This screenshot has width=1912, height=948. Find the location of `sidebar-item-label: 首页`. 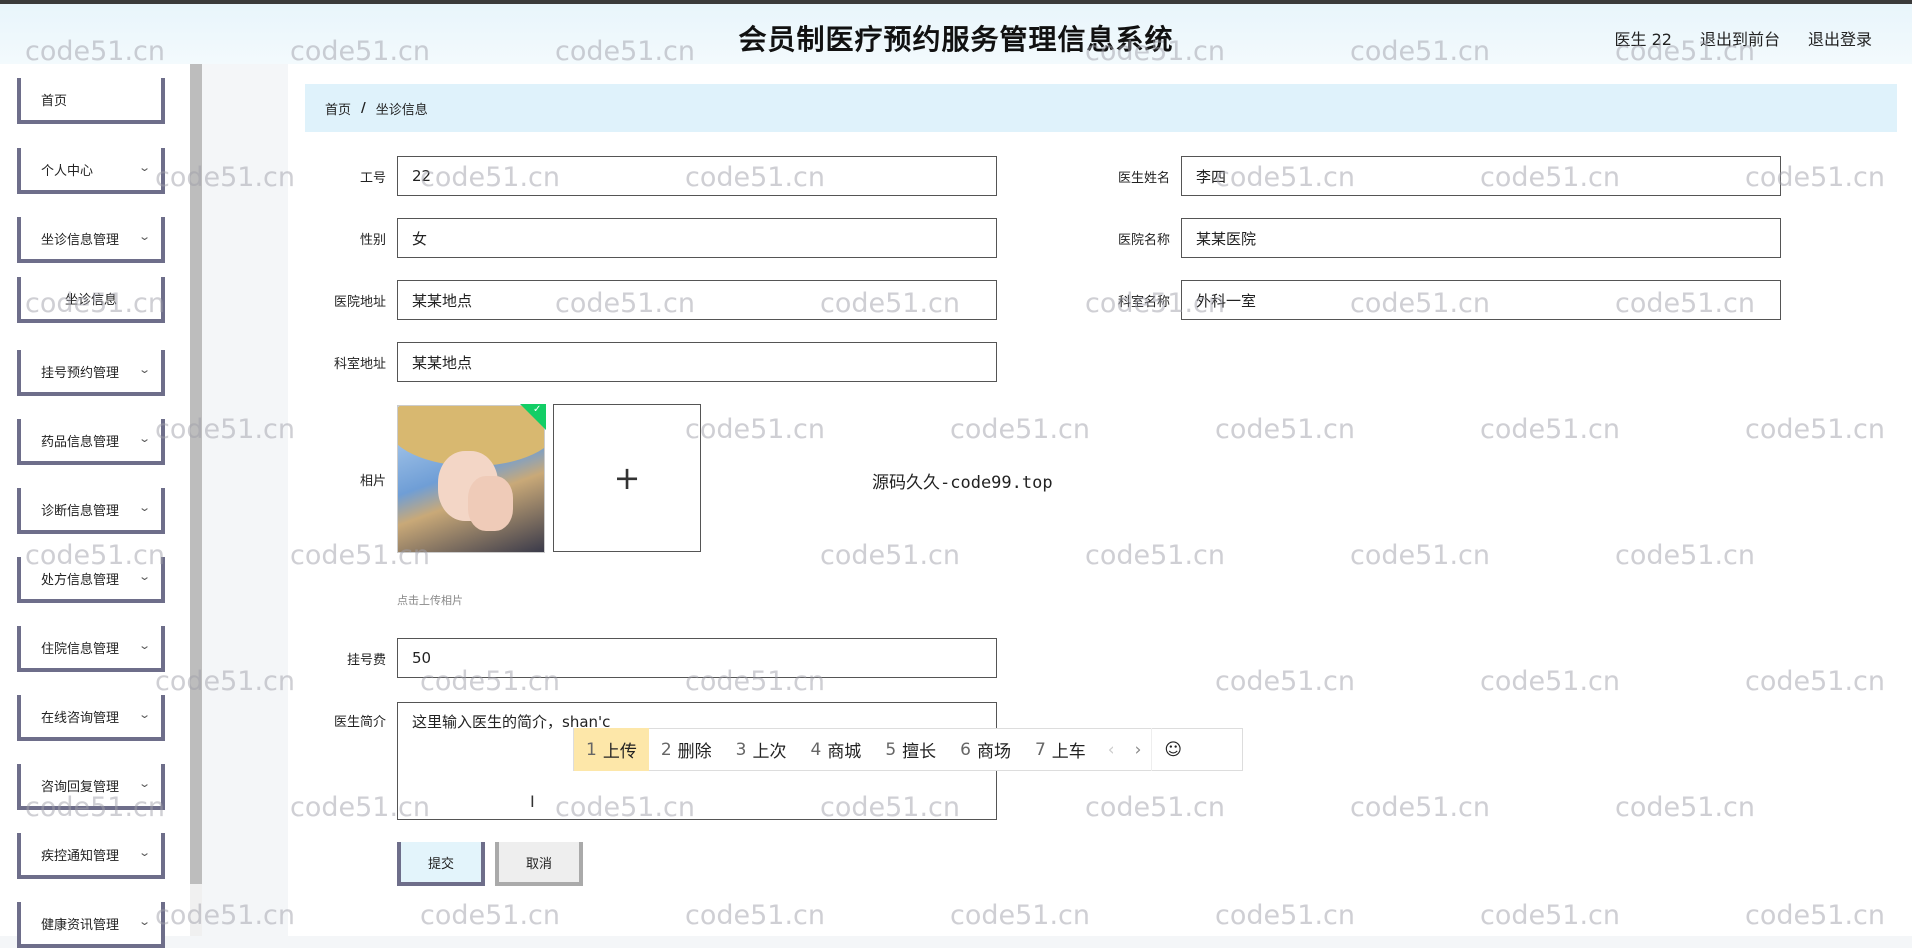

sidebar-item-label: 首页 is located at coordinates (54, 101).